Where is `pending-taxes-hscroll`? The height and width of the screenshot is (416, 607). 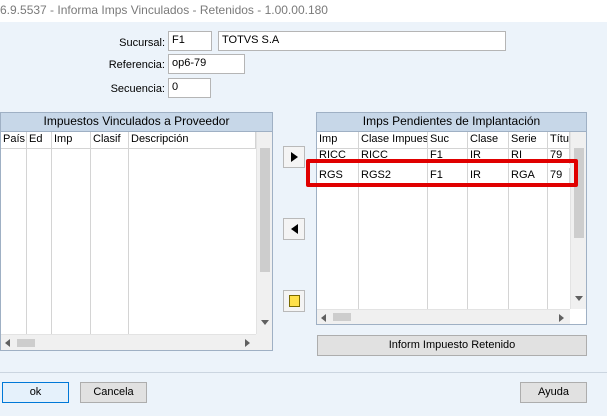 pending-taxes-hscroll is located at coordinates (443, 316).